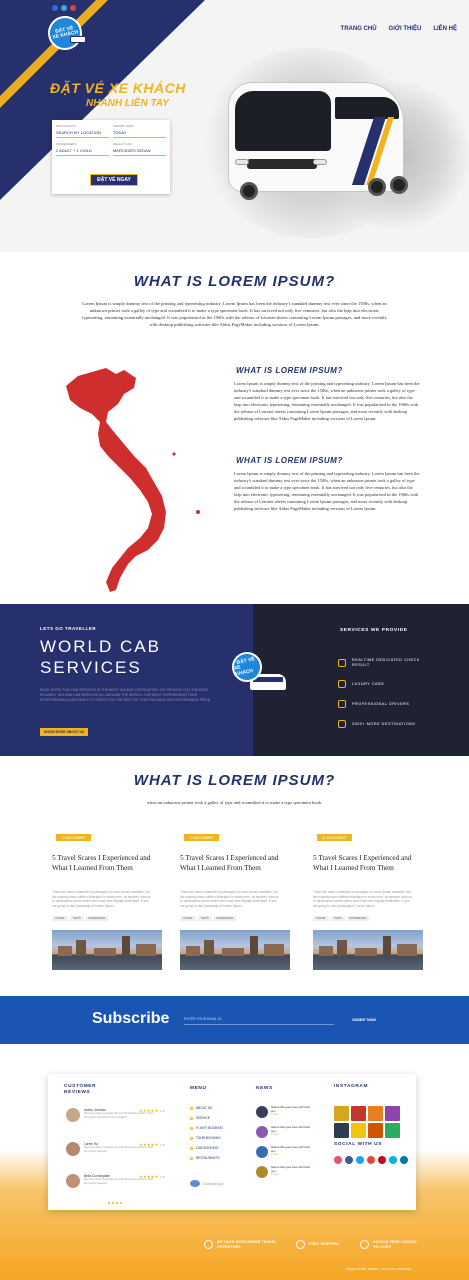 The width and height of the screenshot is (469, 1280). What do you see at coordinates (204, 1148) in the screenshot?
I see `footer-menu-item: CAB BOOKING` at bounding box center [204, 1148].